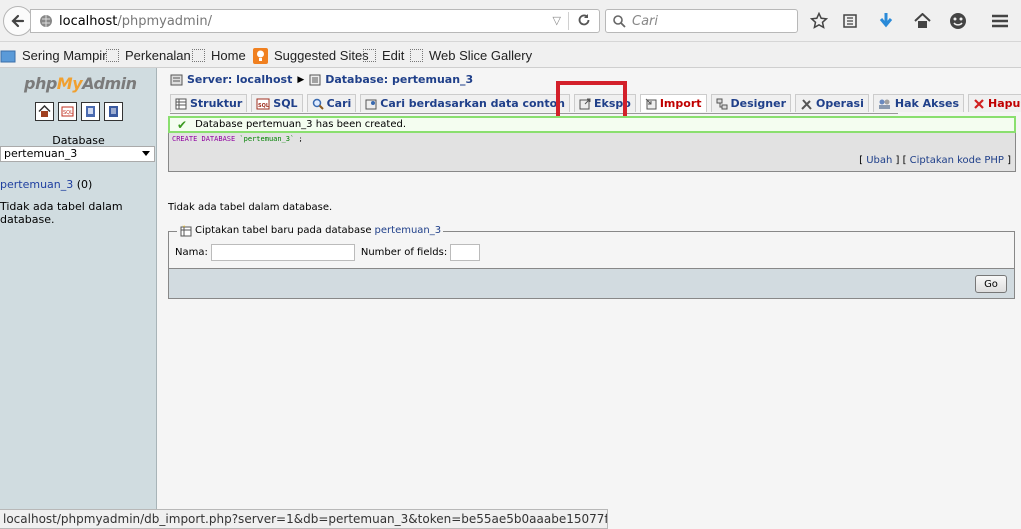 Image resolution: width=1021 pixels, height=529 pixels. Describe the element at coordinates (277, 103) in the screenshot. I see `tab-sql: SQL SQL` at that location.